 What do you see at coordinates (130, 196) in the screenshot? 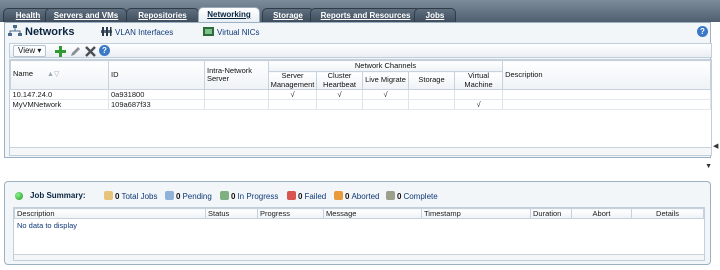
I see `total-jobs-stat: 0 Total Jobs` at bounding box center [130, 196].